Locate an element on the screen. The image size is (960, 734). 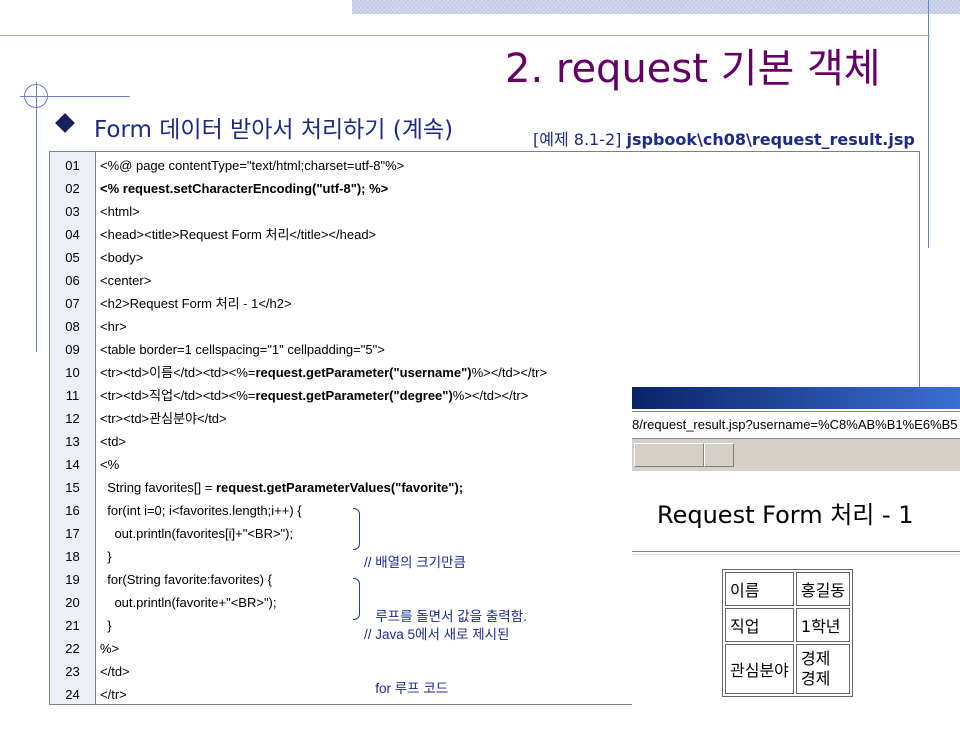
code-line: for(int i=0; i<favorites.length;i++) { is located at coordinates (201, 510).